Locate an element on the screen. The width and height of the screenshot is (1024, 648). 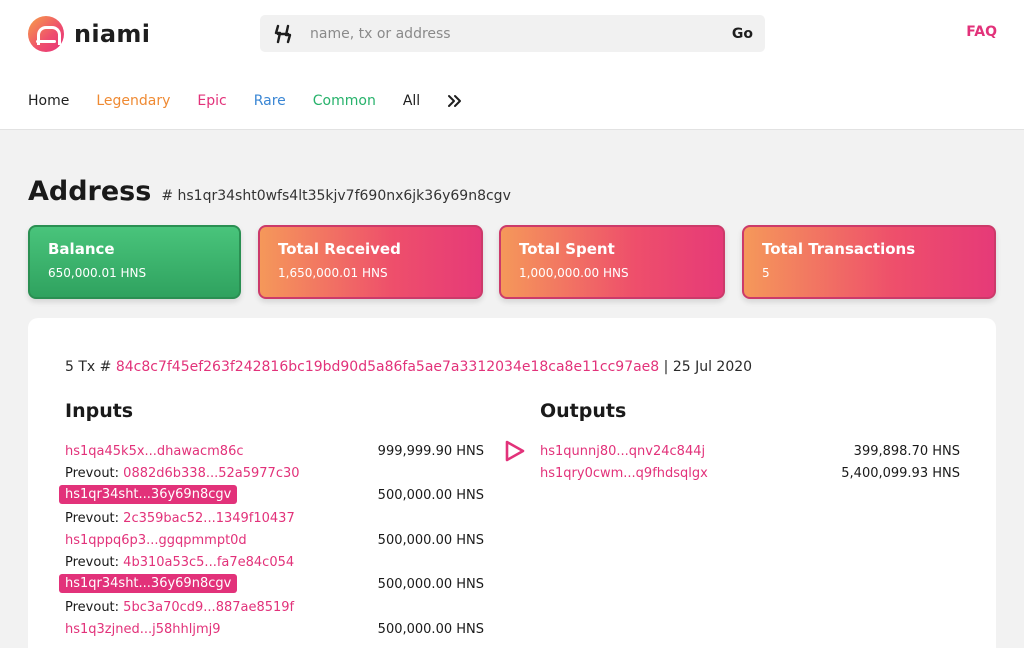
input-address-link: hs1qppq6p3...ggqpmmpt0d is located at coordinates (156, 540).